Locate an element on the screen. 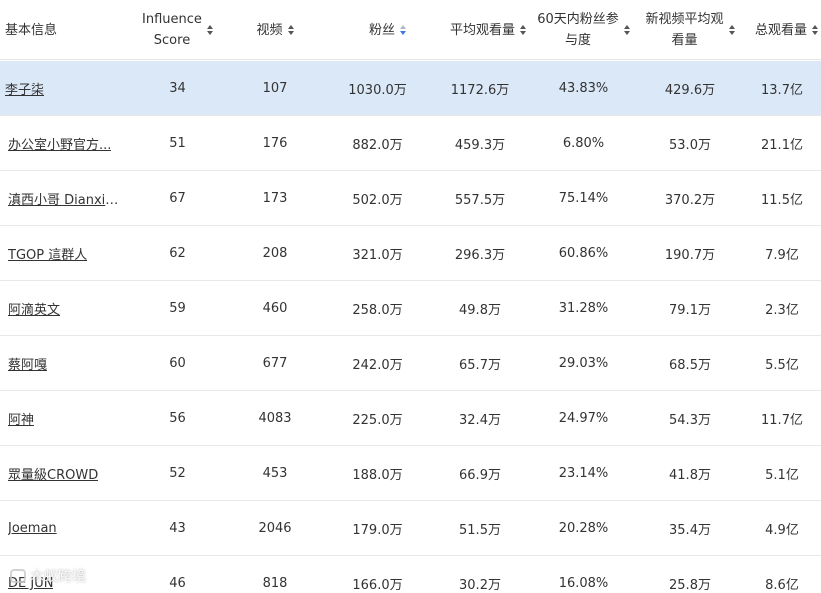 This screenshot has width=821, height=593. videos-cell: 173 is located at coordinates (275, 198).